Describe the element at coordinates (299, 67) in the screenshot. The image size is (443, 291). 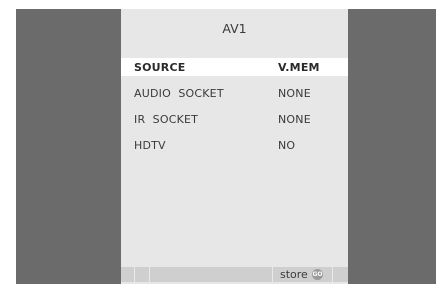
I see `menu-item-value: V.MEM` at that location.